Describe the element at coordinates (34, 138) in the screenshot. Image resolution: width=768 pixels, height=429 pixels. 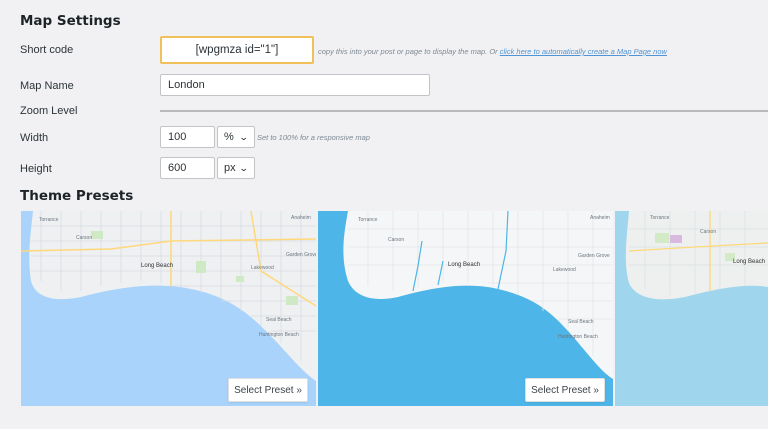
I see `width-label: Width` at that location.